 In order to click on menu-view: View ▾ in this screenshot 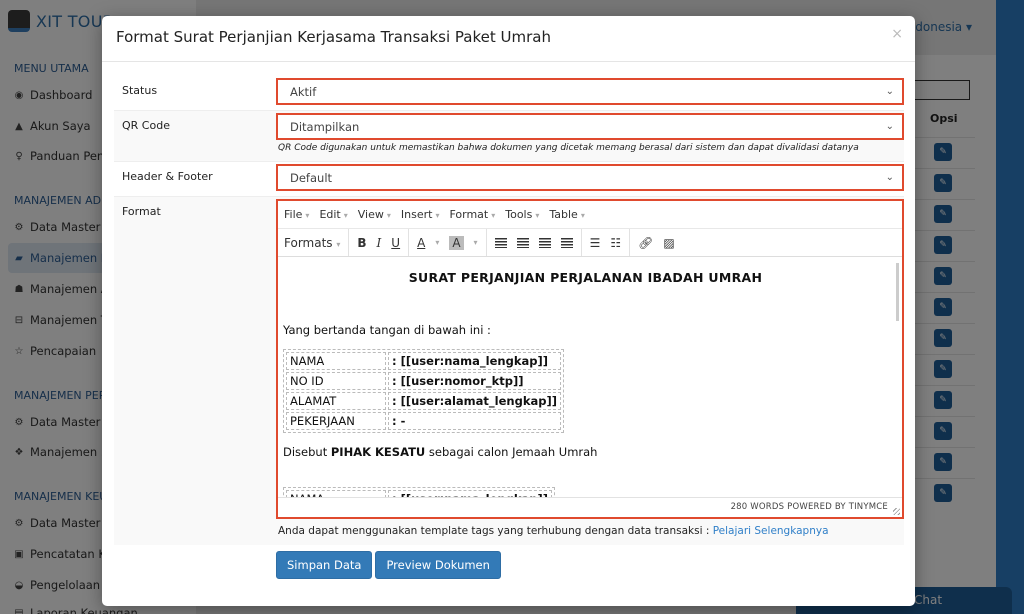, I will do `click(374, 214)`.